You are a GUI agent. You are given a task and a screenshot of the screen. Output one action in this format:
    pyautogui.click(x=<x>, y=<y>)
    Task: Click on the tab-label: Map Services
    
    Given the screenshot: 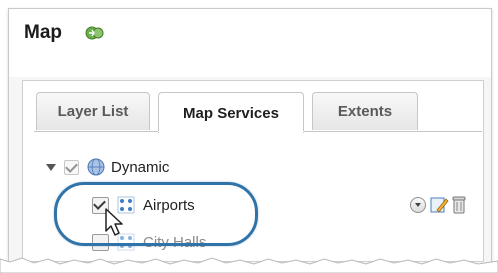 What is the action you would take?
    pyautogui.click(x=231, y=113)
    